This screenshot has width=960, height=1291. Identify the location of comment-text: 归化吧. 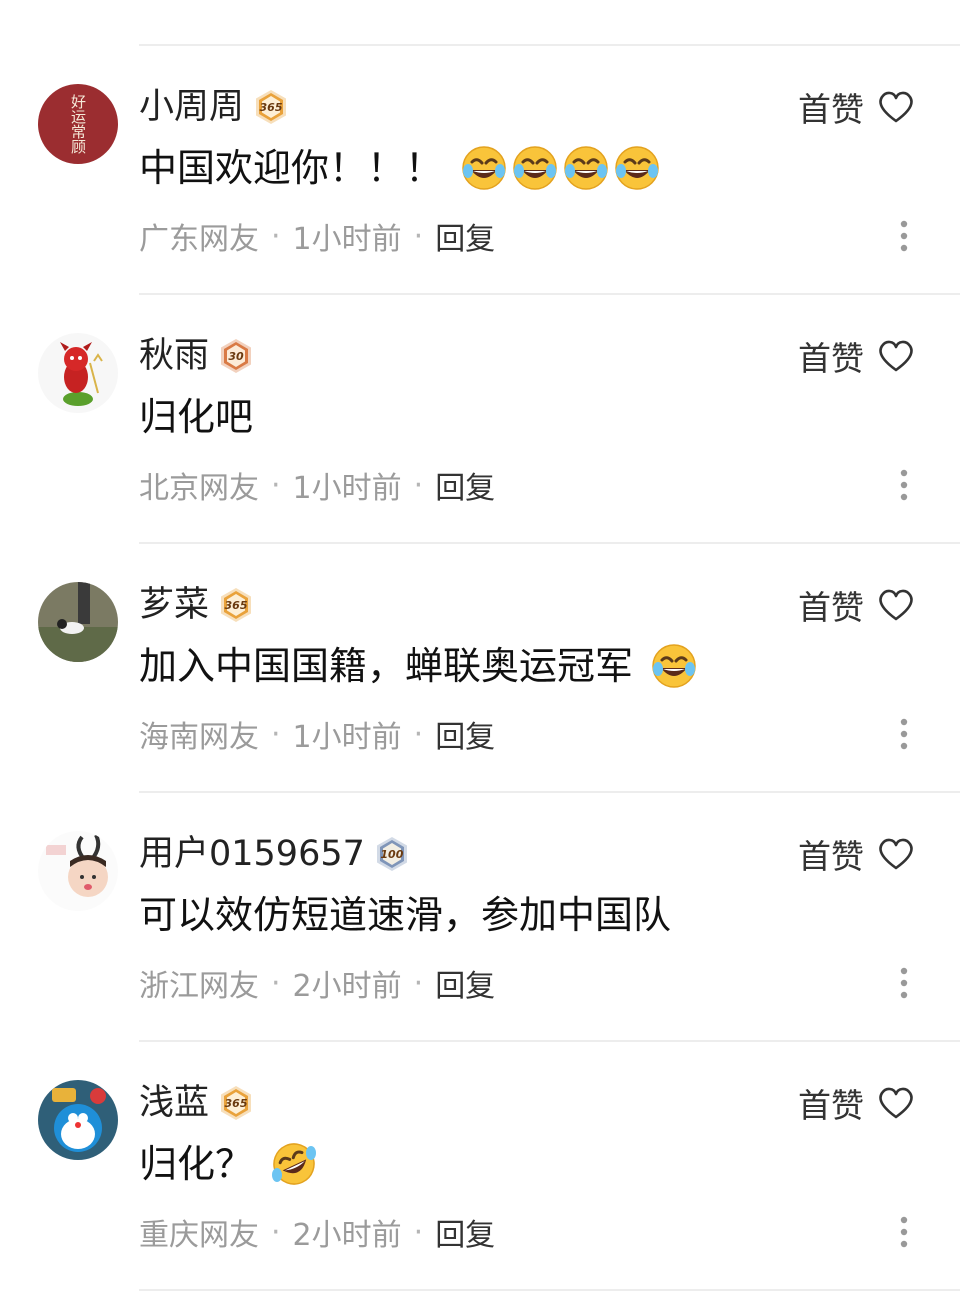
(196, 417).